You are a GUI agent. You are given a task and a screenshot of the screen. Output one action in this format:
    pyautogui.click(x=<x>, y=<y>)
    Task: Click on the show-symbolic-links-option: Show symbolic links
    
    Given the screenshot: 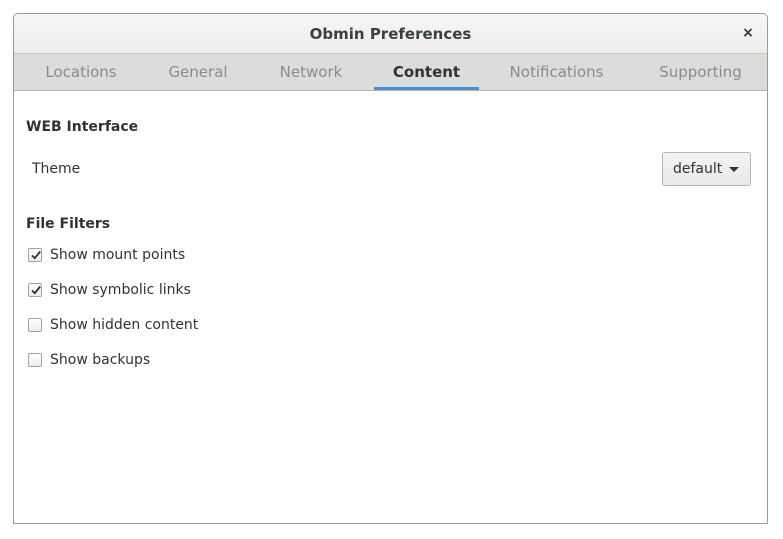 What is the action you would take?
    pyautogui.click(x=109, y=290)
    